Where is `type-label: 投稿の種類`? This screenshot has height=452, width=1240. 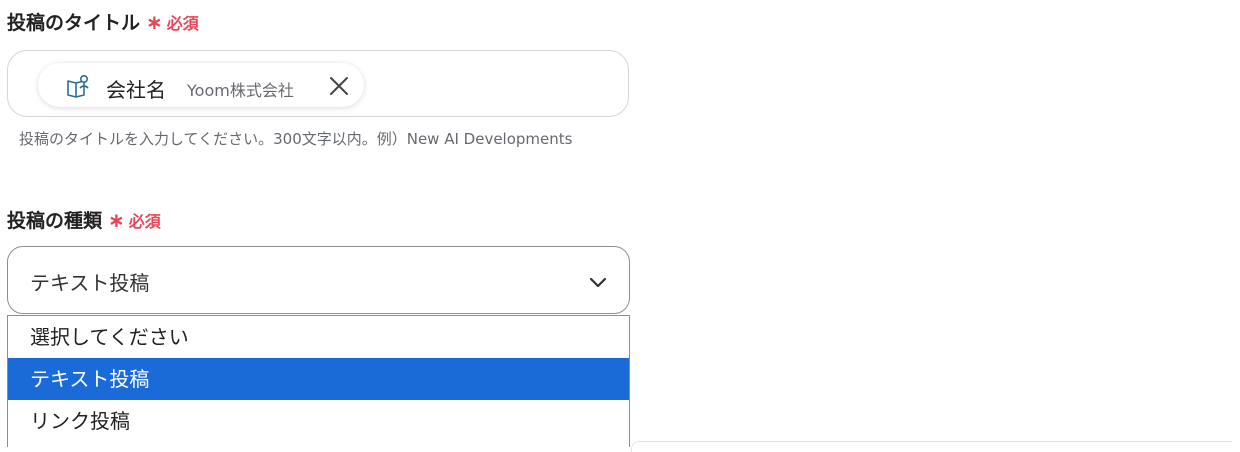 type-label: 投稿の種類 is located at coordinates (55, 221).